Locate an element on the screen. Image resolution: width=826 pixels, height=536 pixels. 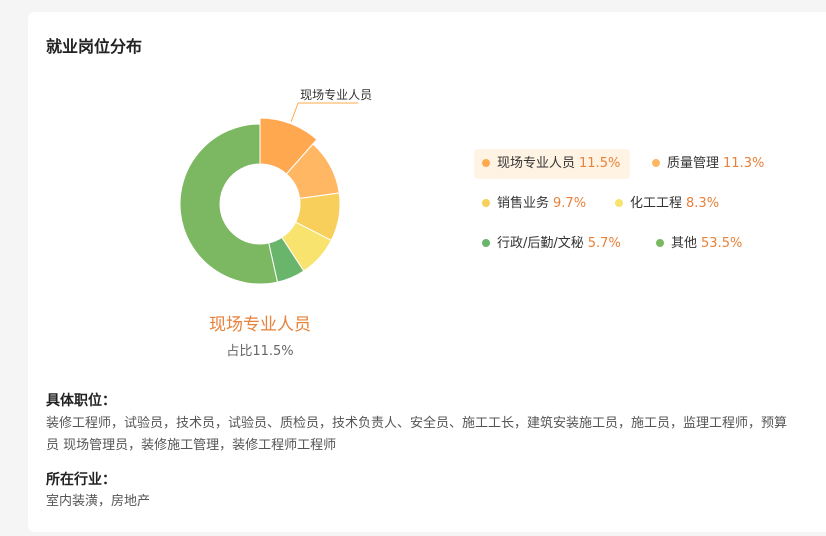
legend-item-2: 销售业务 9.7% is located at coordinates (535, 204).